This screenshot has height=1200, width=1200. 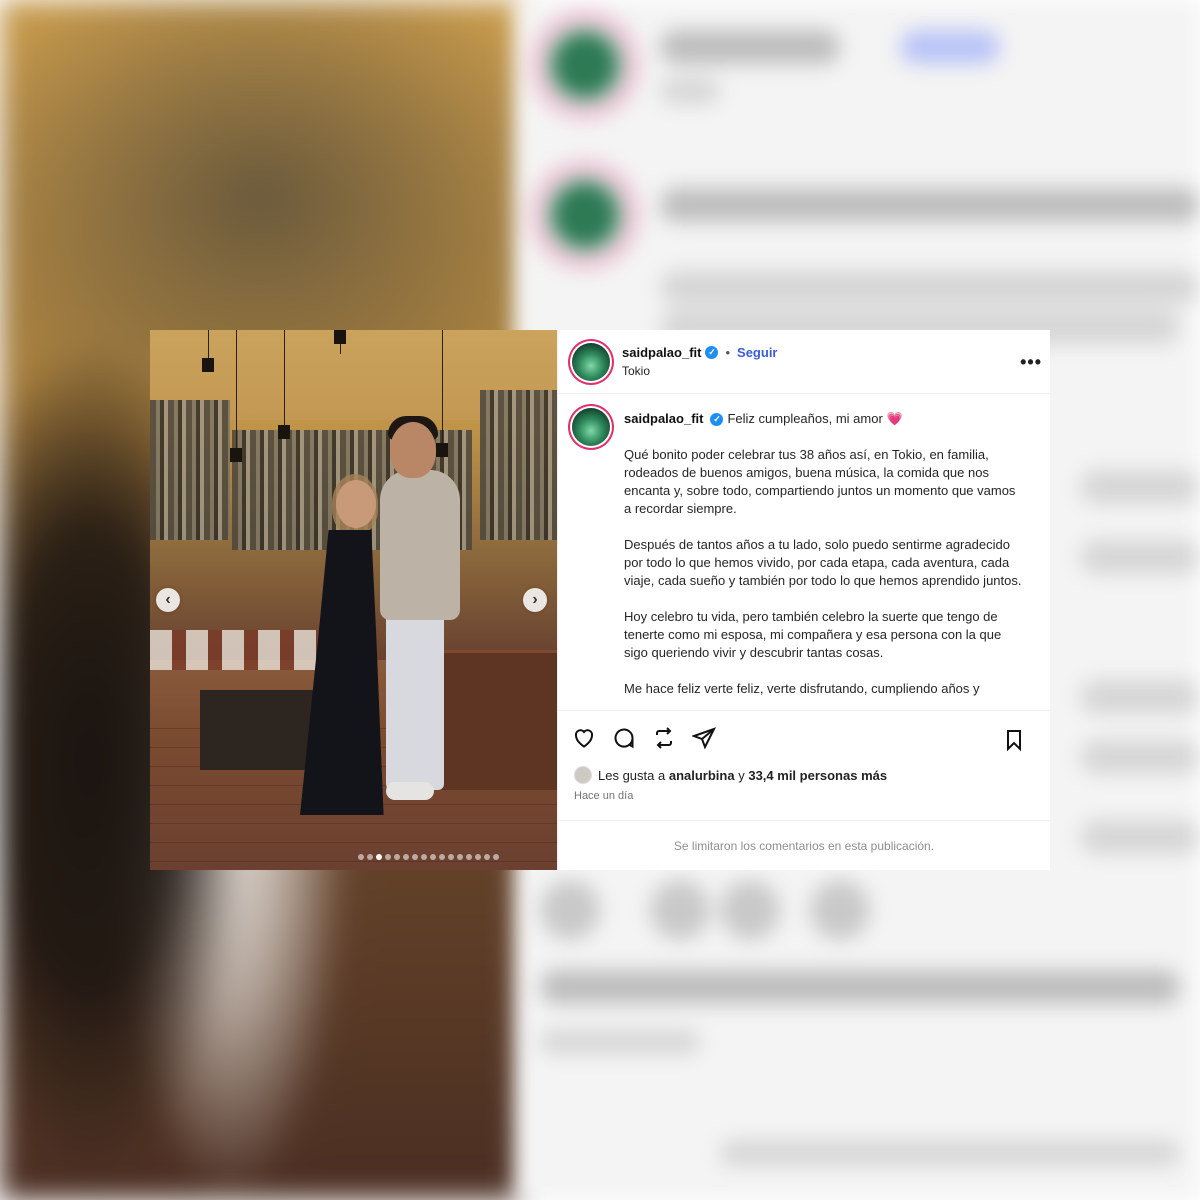 I want to click on previous-photo-button: ‹, so click(x=168, y=600).